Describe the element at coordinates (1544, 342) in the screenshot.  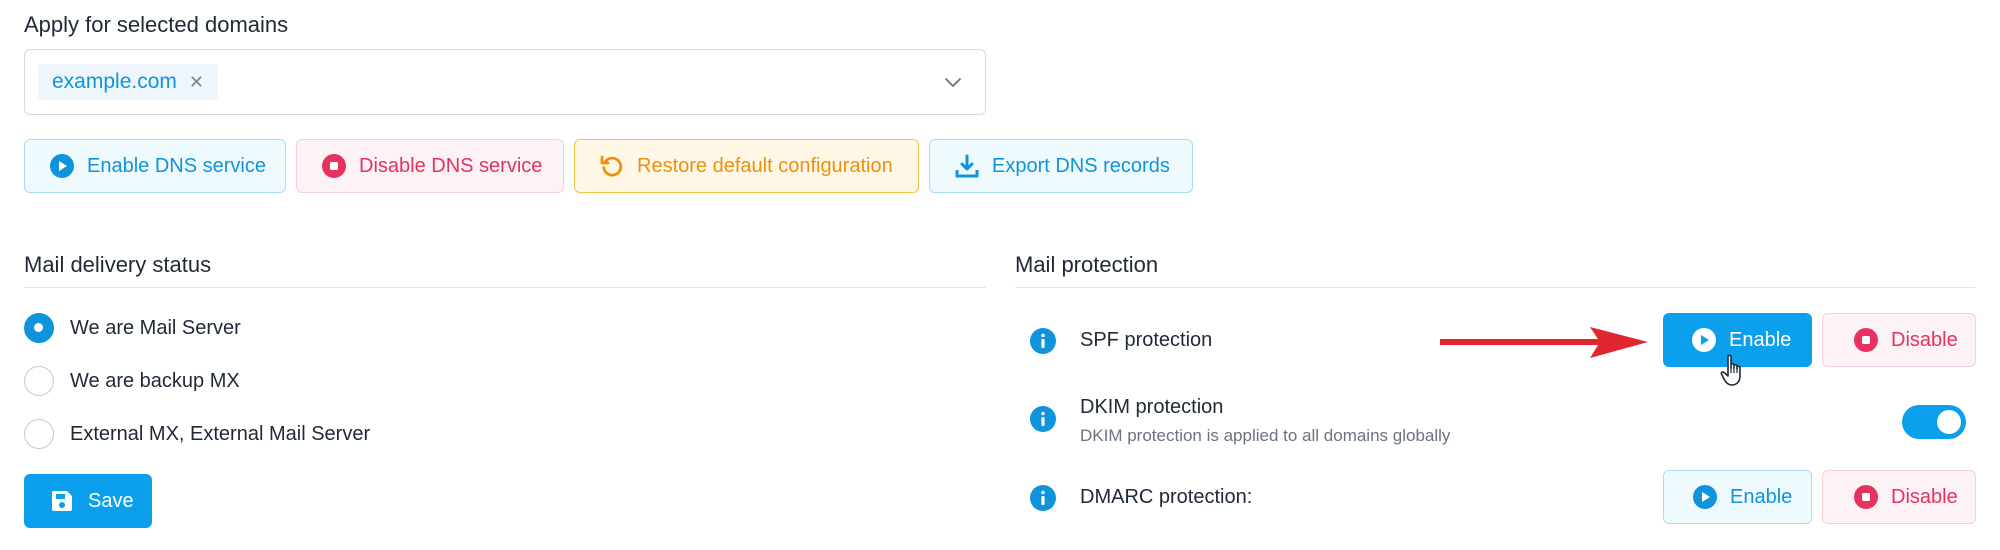
I see `red-arrow-annotation` at that location.